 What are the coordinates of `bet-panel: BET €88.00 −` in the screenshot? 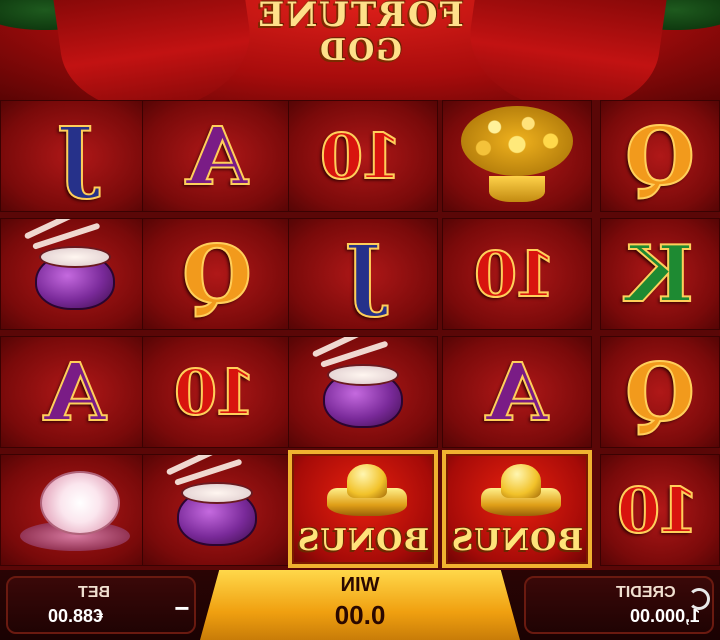 It's located at (101, 605).